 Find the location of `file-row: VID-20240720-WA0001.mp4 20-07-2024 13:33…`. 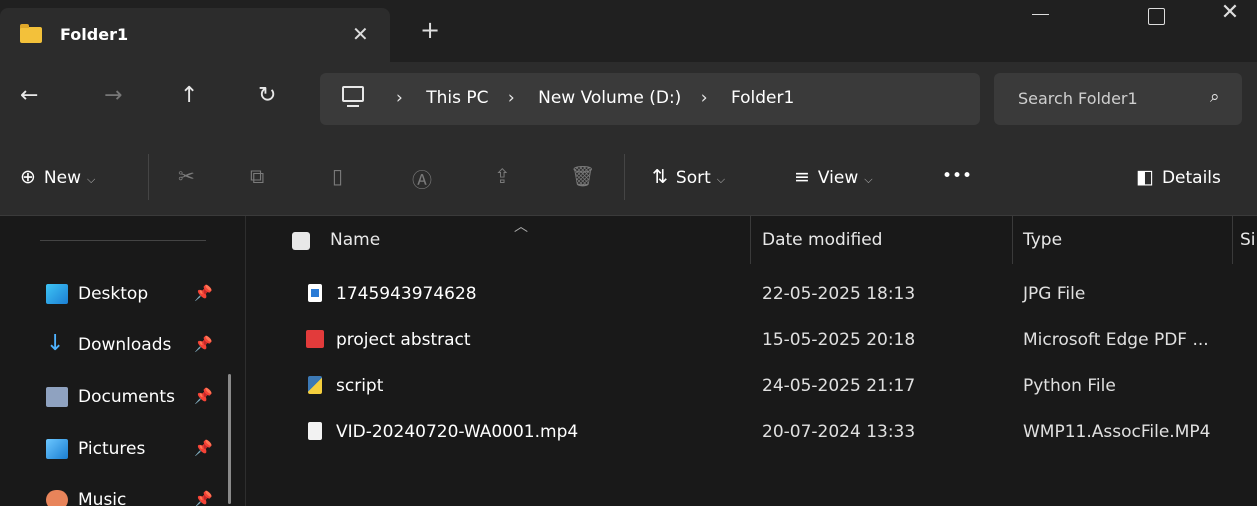

file-row: VID-20240720-WA0001.mp4 20-07-2024 13:33… is located at coordinates (751, 436).